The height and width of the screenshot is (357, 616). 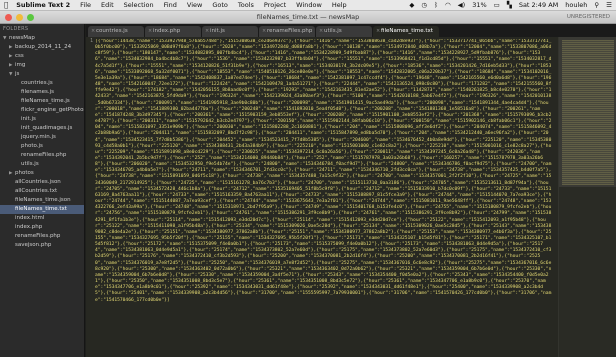 I want to click on dropbox-icon: ◆, so click(x=411, y=5).